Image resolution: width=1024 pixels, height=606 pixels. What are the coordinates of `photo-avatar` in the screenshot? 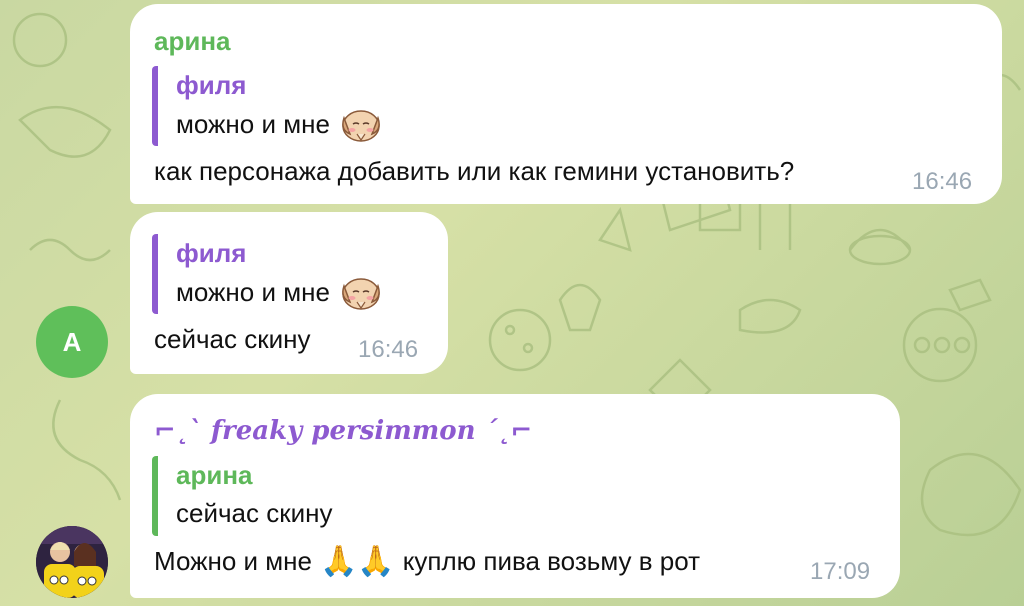 It's located at (72, 562).